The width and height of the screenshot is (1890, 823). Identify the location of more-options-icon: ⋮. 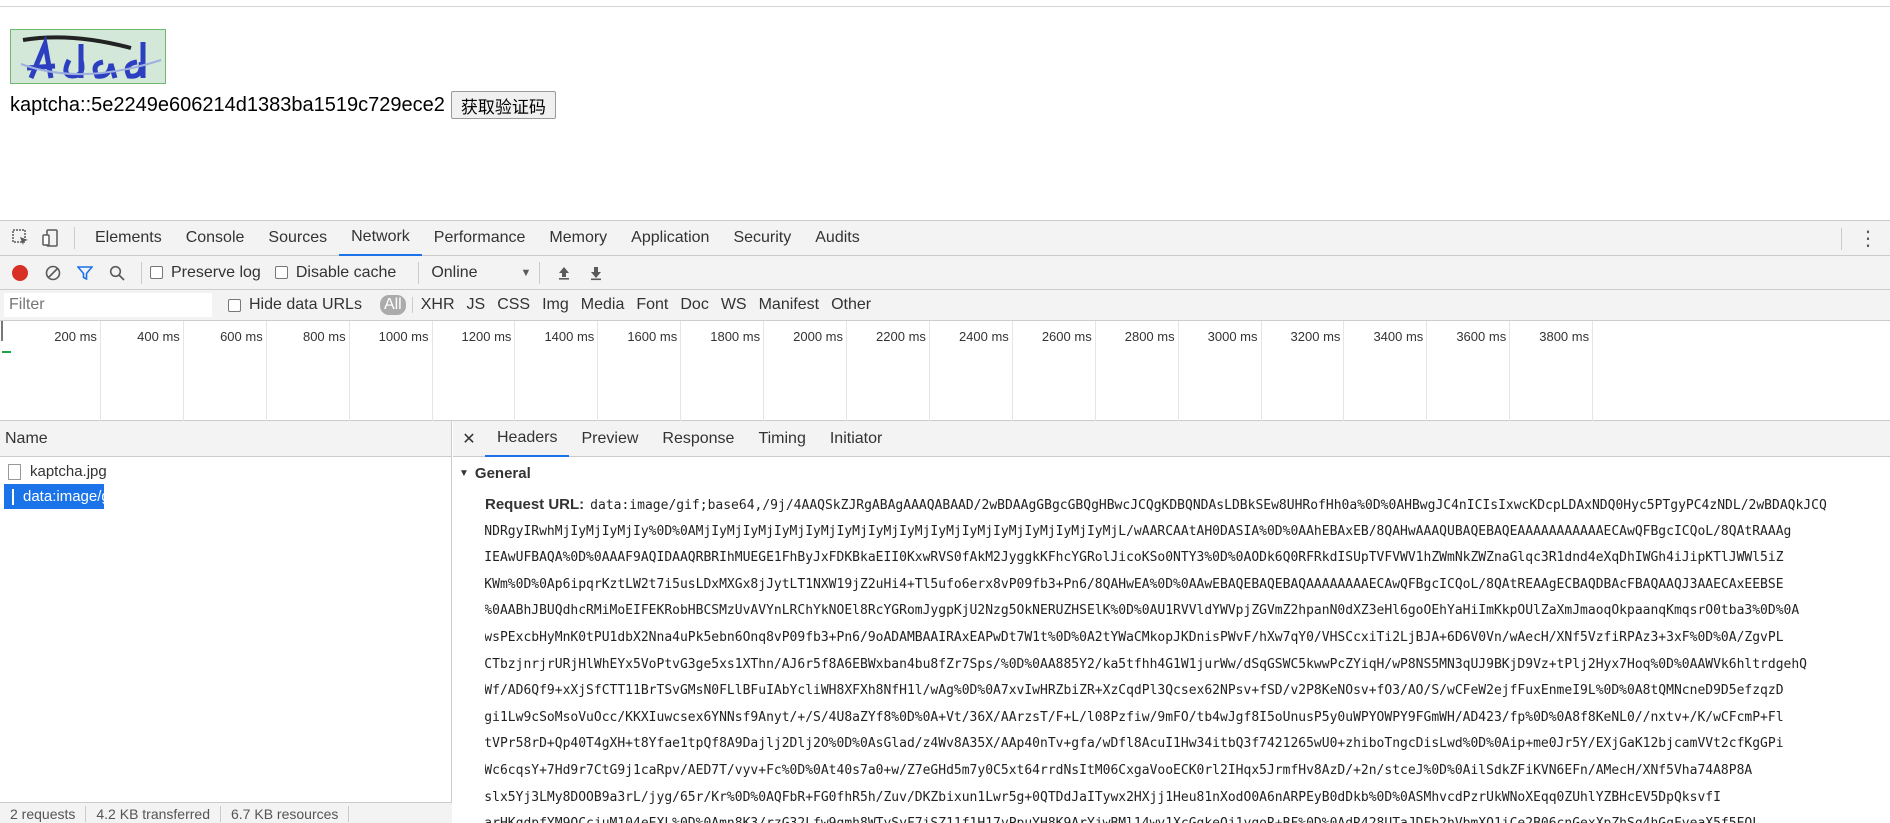
(1868, 238).